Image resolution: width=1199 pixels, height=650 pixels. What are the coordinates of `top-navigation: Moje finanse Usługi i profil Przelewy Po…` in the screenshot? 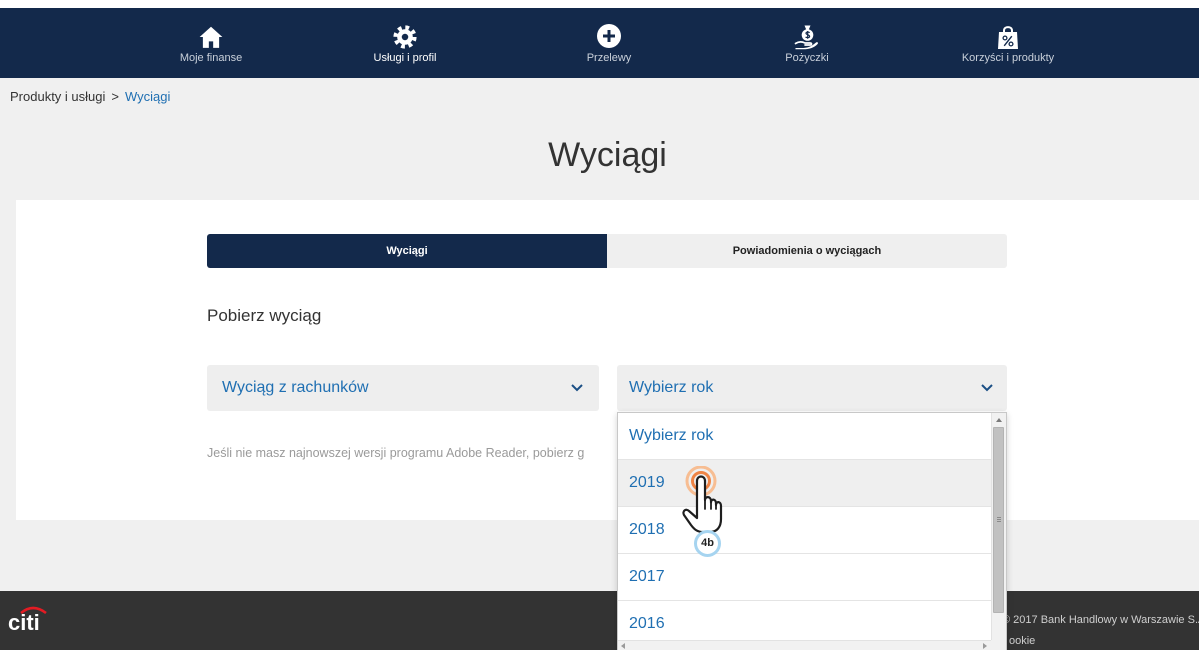 It's located at (599, 43).